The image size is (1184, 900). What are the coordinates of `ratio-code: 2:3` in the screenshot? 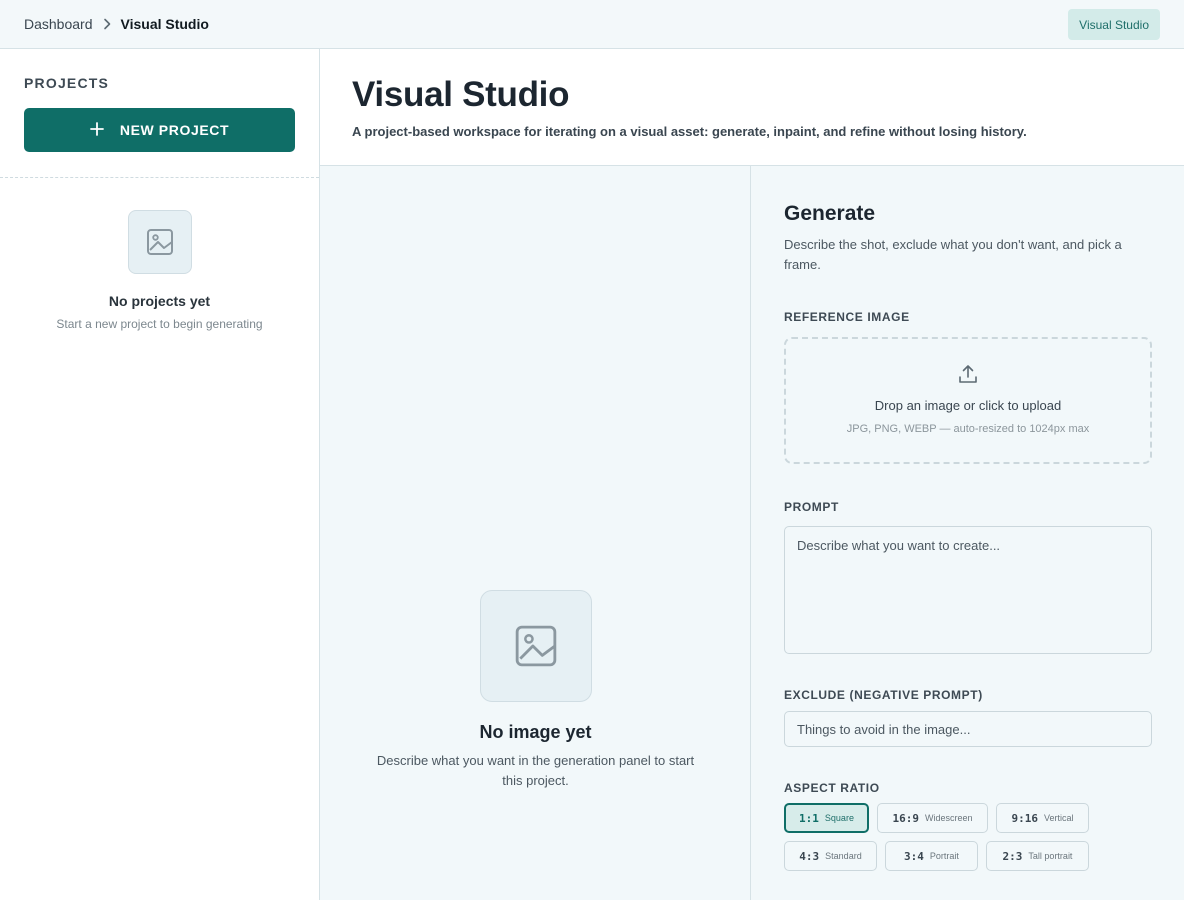 It's located at (1012, 856).